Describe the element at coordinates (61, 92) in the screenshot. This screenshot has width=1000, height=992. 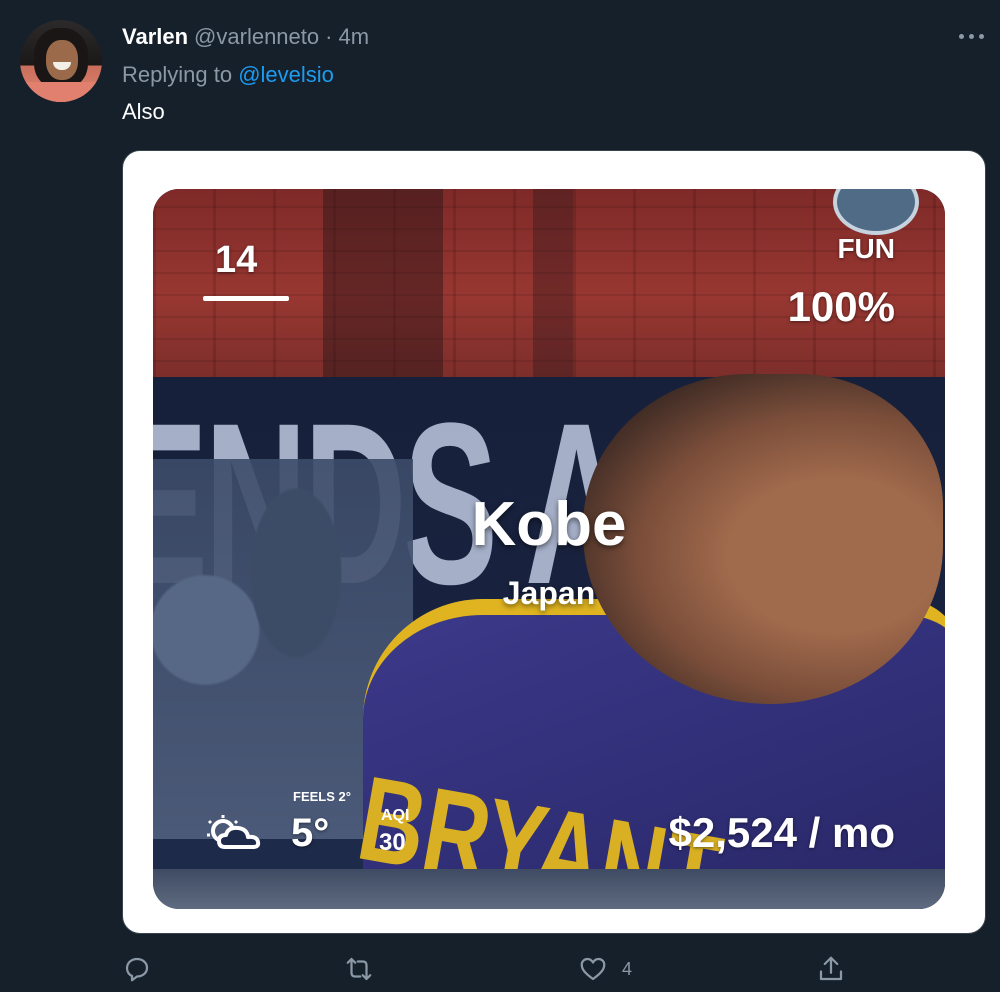
I see `avatar-shirt` at that location.